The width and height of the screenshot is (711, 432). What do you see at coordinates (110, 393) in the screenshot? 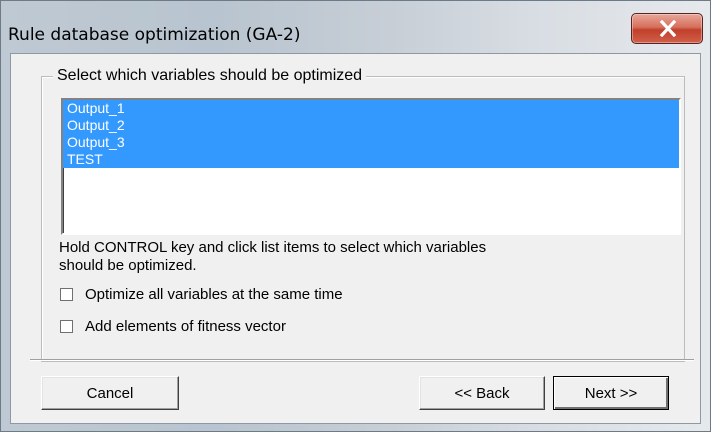
I see `cancel-button: Cancel` at bounding box center [110, 393].